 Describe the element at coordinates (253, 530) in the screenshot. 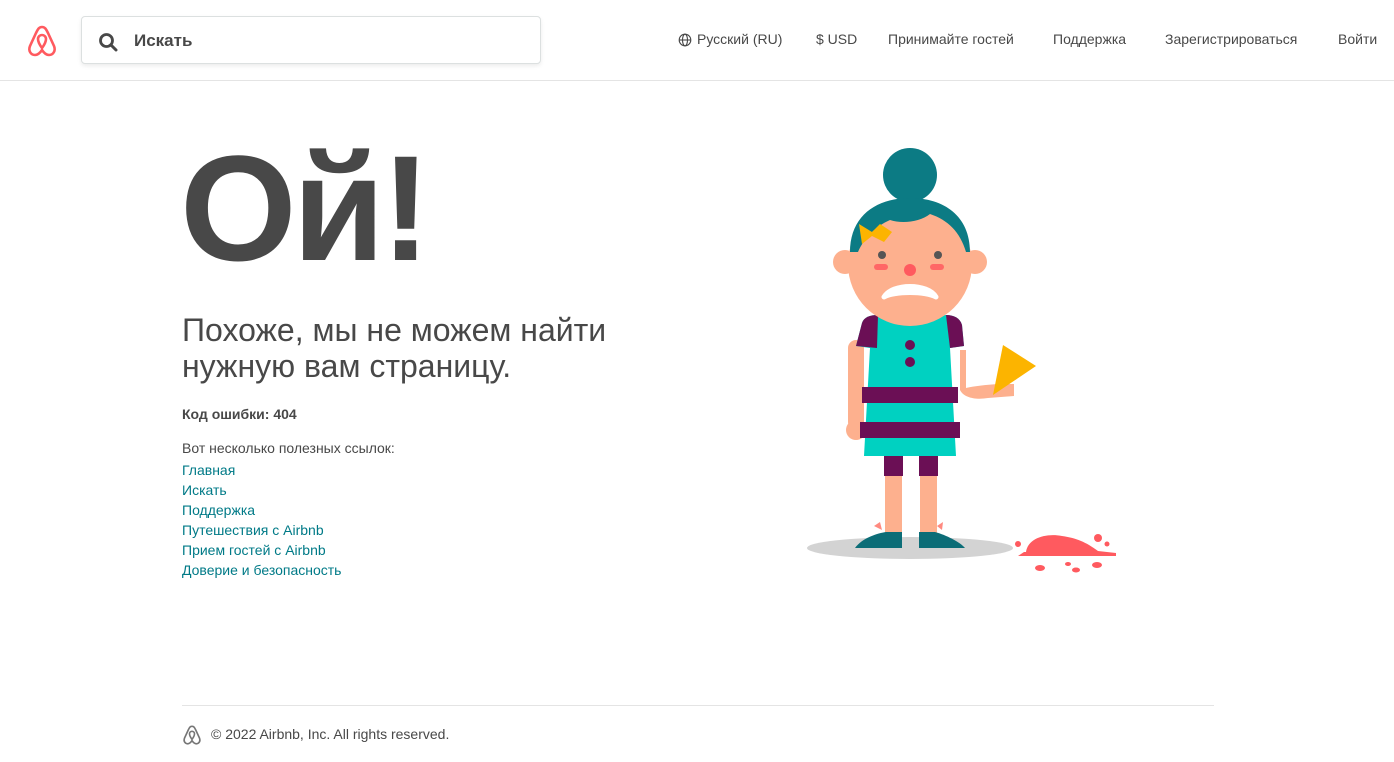

I see `link-travel: Путешествия с Airbnb` at that location.